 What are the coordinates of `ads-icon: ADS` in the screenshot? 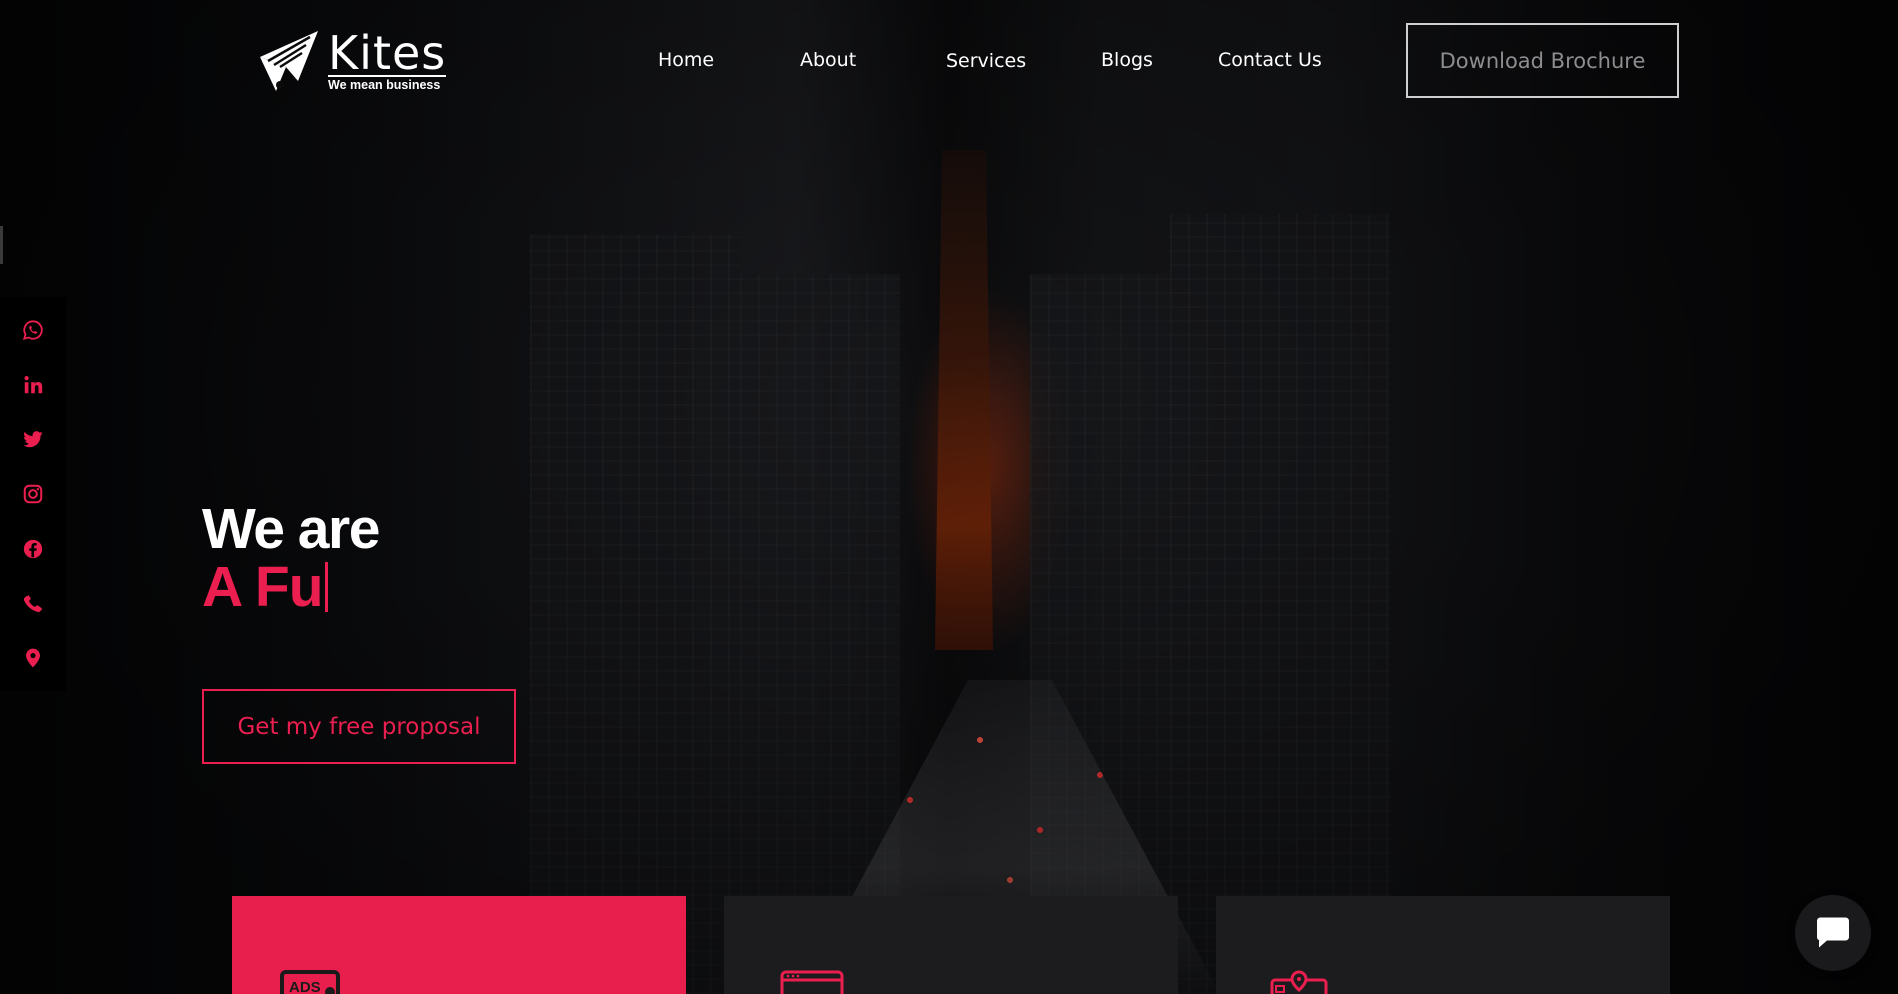 It's located at (310, 982).